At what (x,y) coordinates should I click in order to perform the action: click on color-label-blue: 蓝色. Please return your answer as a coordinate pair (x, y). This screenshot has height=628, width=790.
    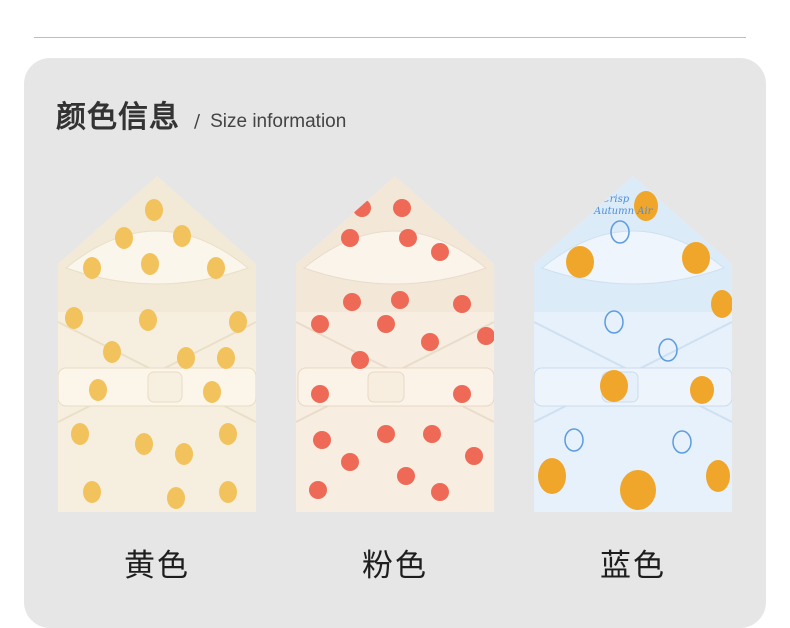
    Looking at the image, I should click on (633, 566).